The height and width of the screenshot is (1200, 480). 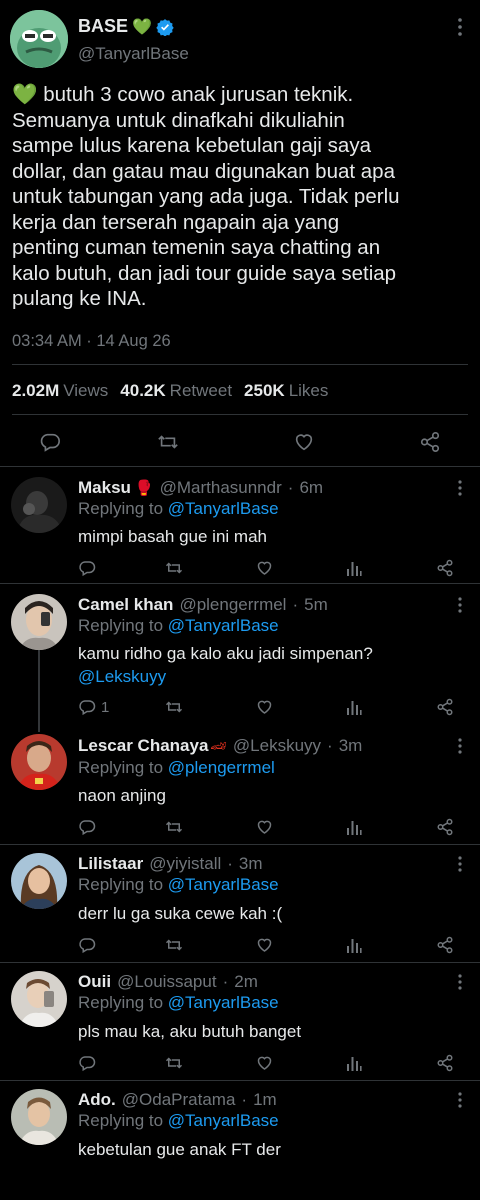 What do you see at coordinates (221, 488) in the screenshot?
I see `reply-author-handle: @Marthasunndr` at bounding box center [221, 488].